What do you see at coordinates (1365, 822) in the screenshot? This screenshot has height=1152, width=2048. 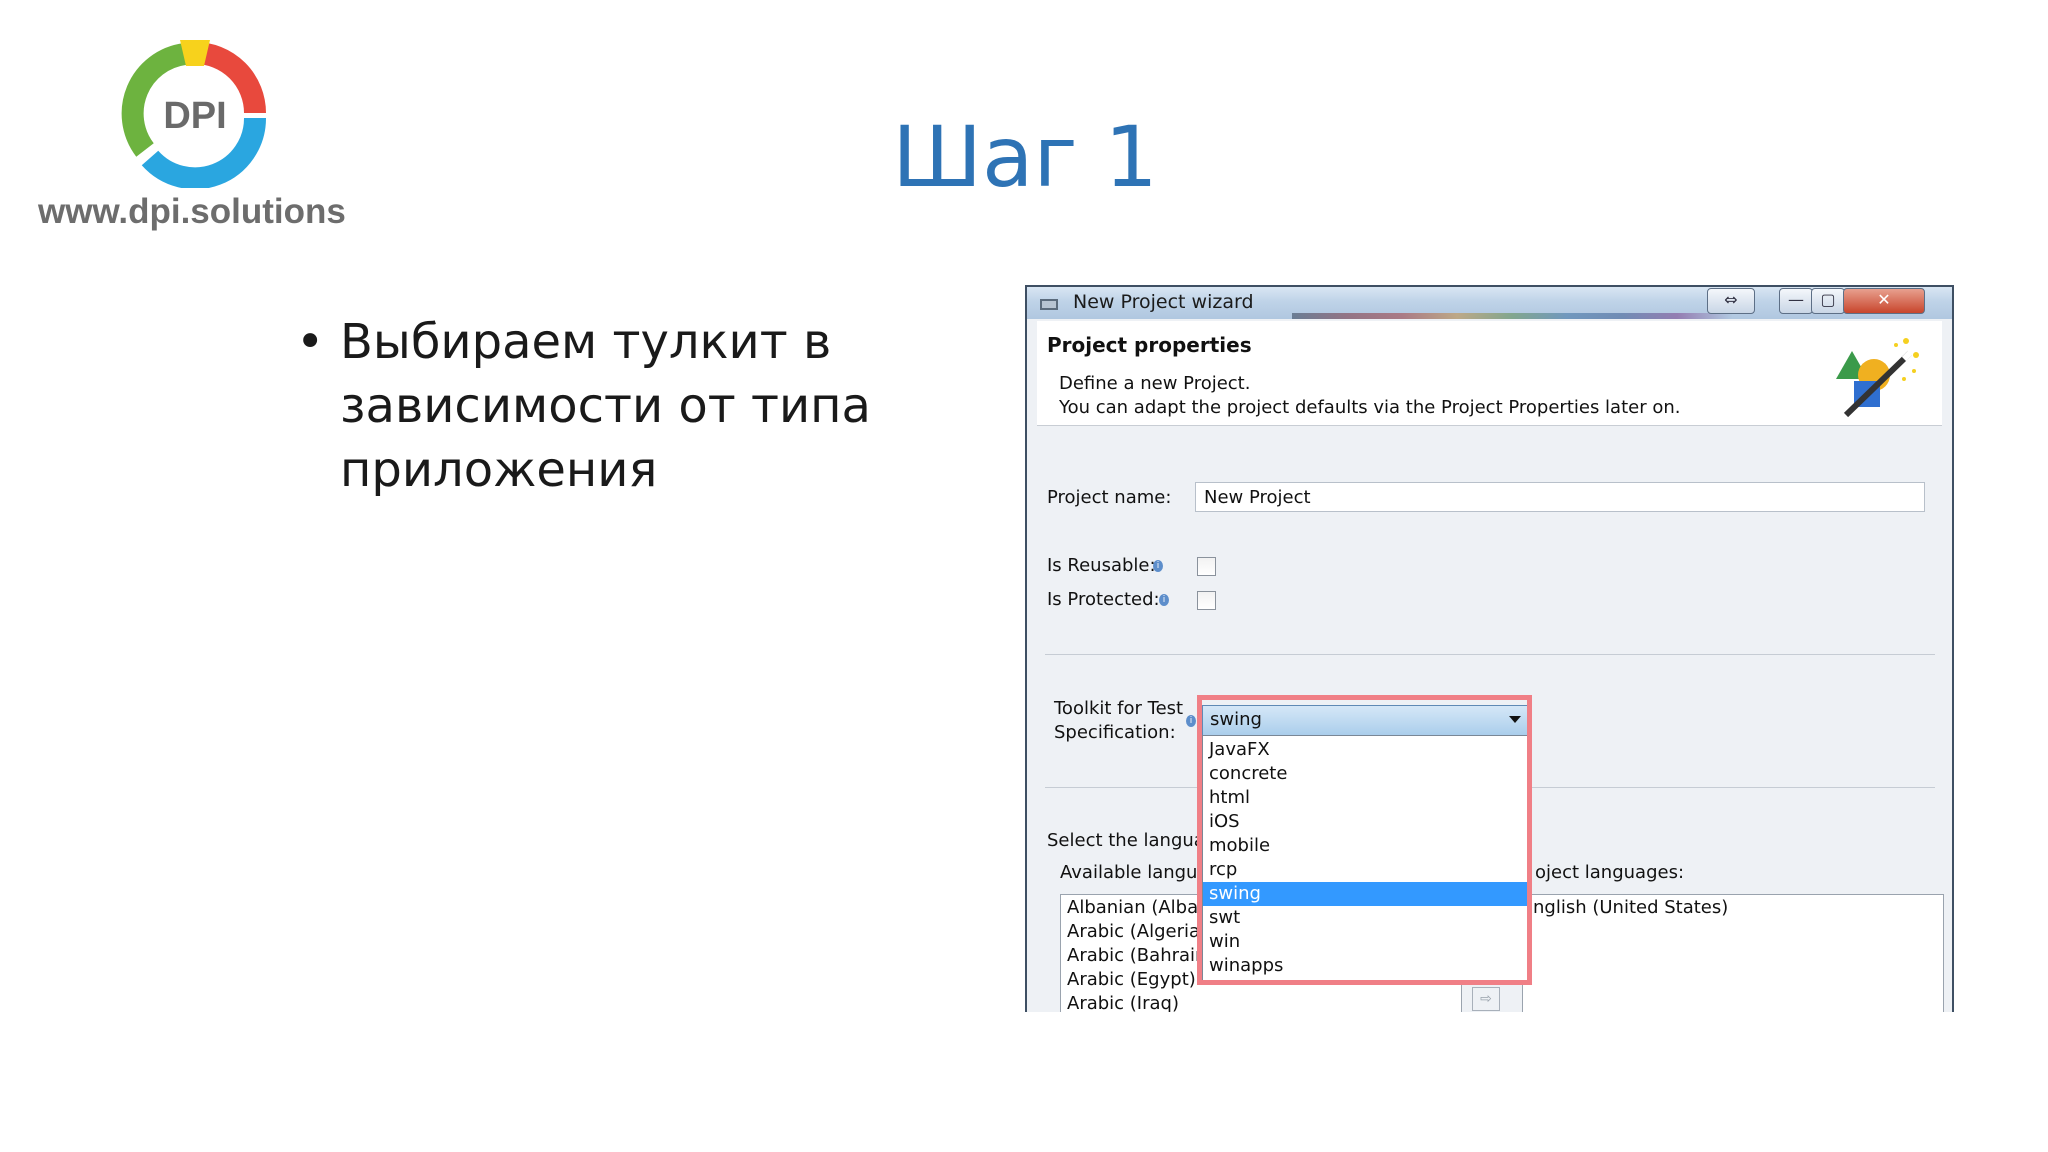 I see `dropdown-option: iOS` at bounding box center [1365, 822].